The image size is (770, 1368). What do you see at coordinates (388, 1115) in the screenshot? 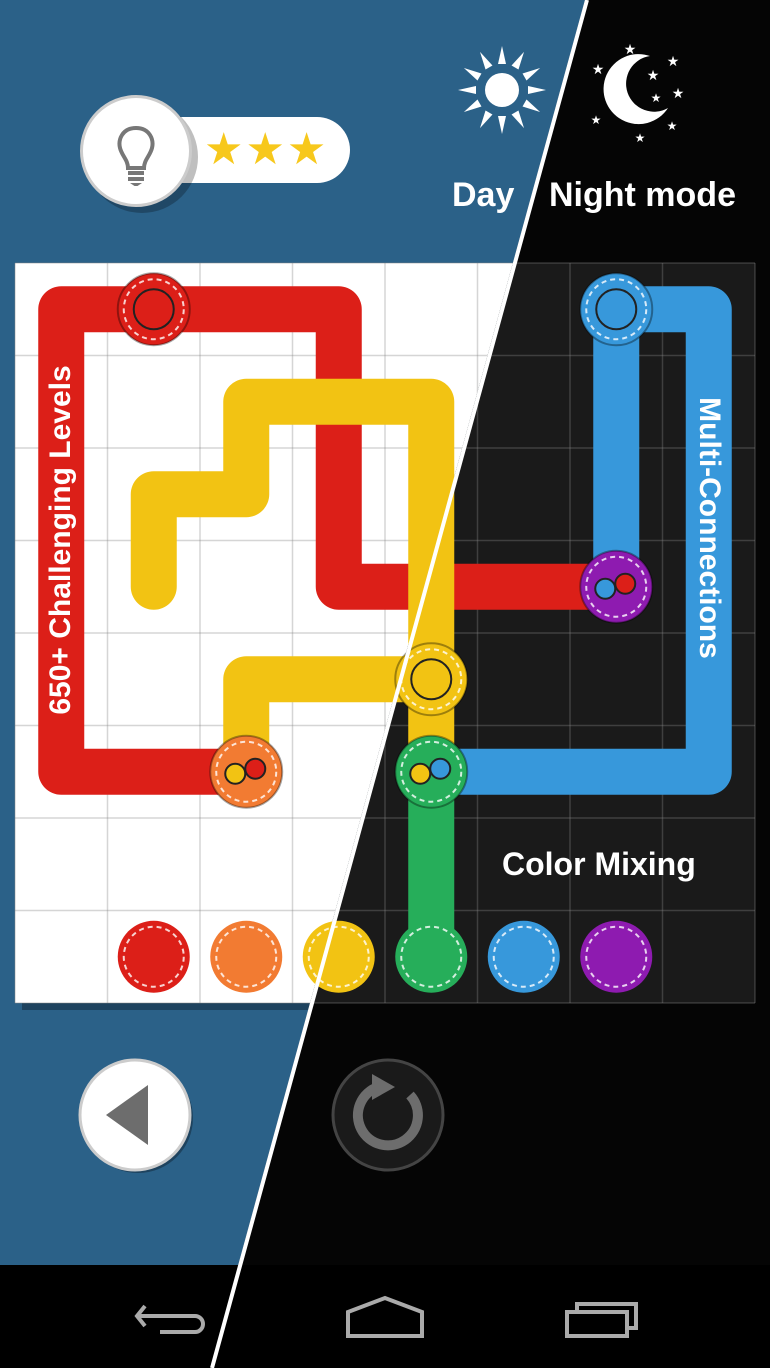
I see `restart-button` at bounding box center [388, 1115].